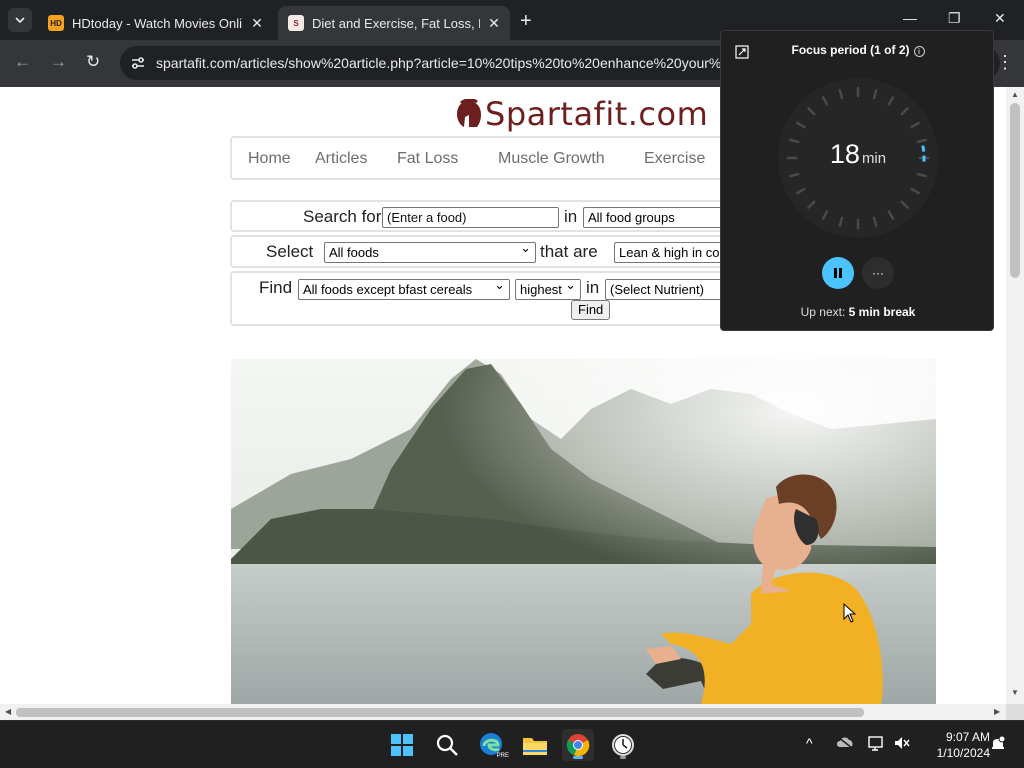 Image resolution: width=1024 pixels, height=768 pixels. I want to click on timer-unit: min, so click(874, 158).